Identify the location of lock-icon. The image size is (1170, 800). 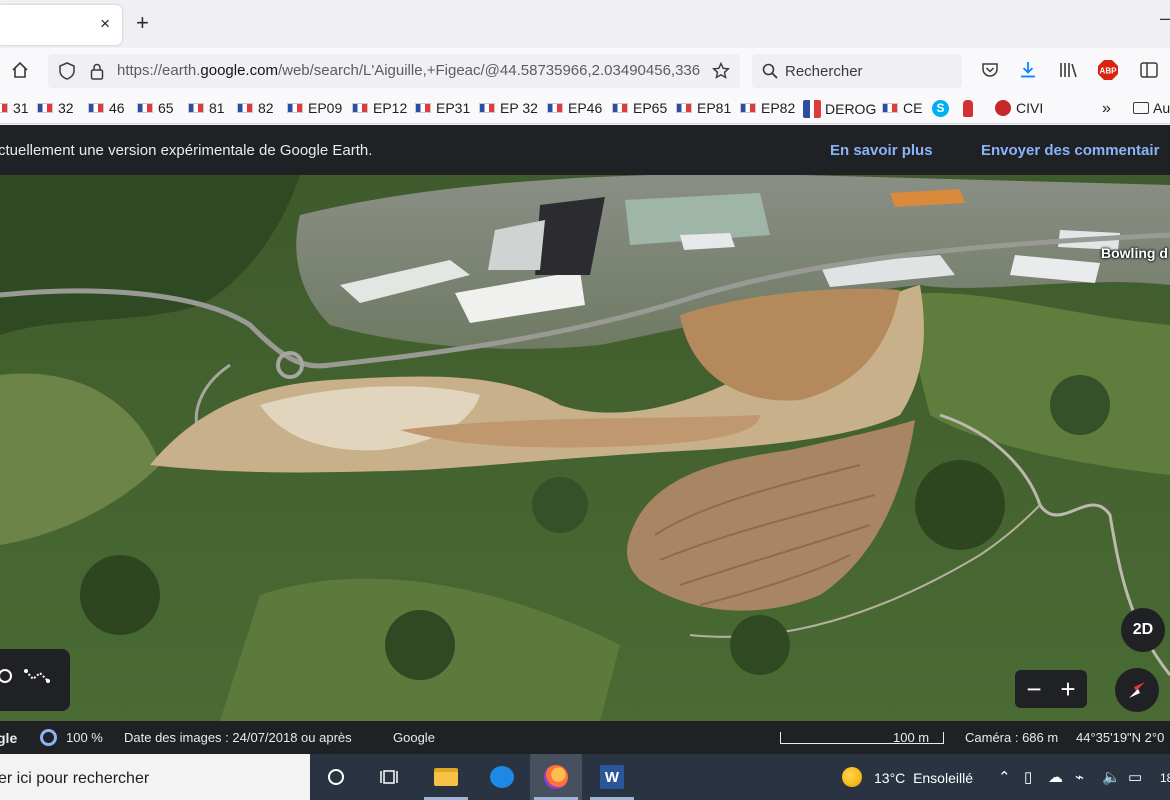
(97, 71).